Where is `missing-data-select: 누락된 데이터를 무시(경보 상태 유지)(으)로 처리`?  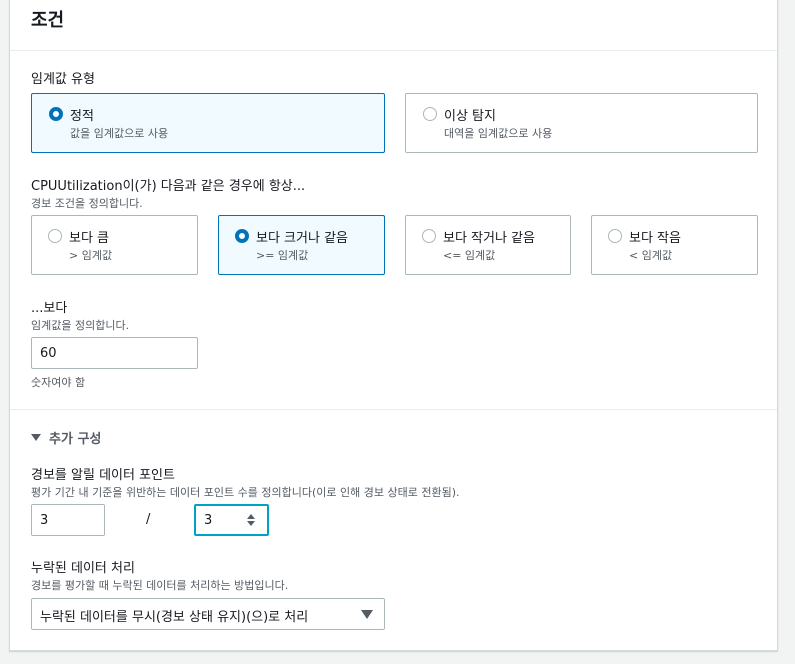 missing-data-select: 누락된 데이터를 무시(경보 상태 유지)(으)로 처리 is located at coordinates (208, 614).